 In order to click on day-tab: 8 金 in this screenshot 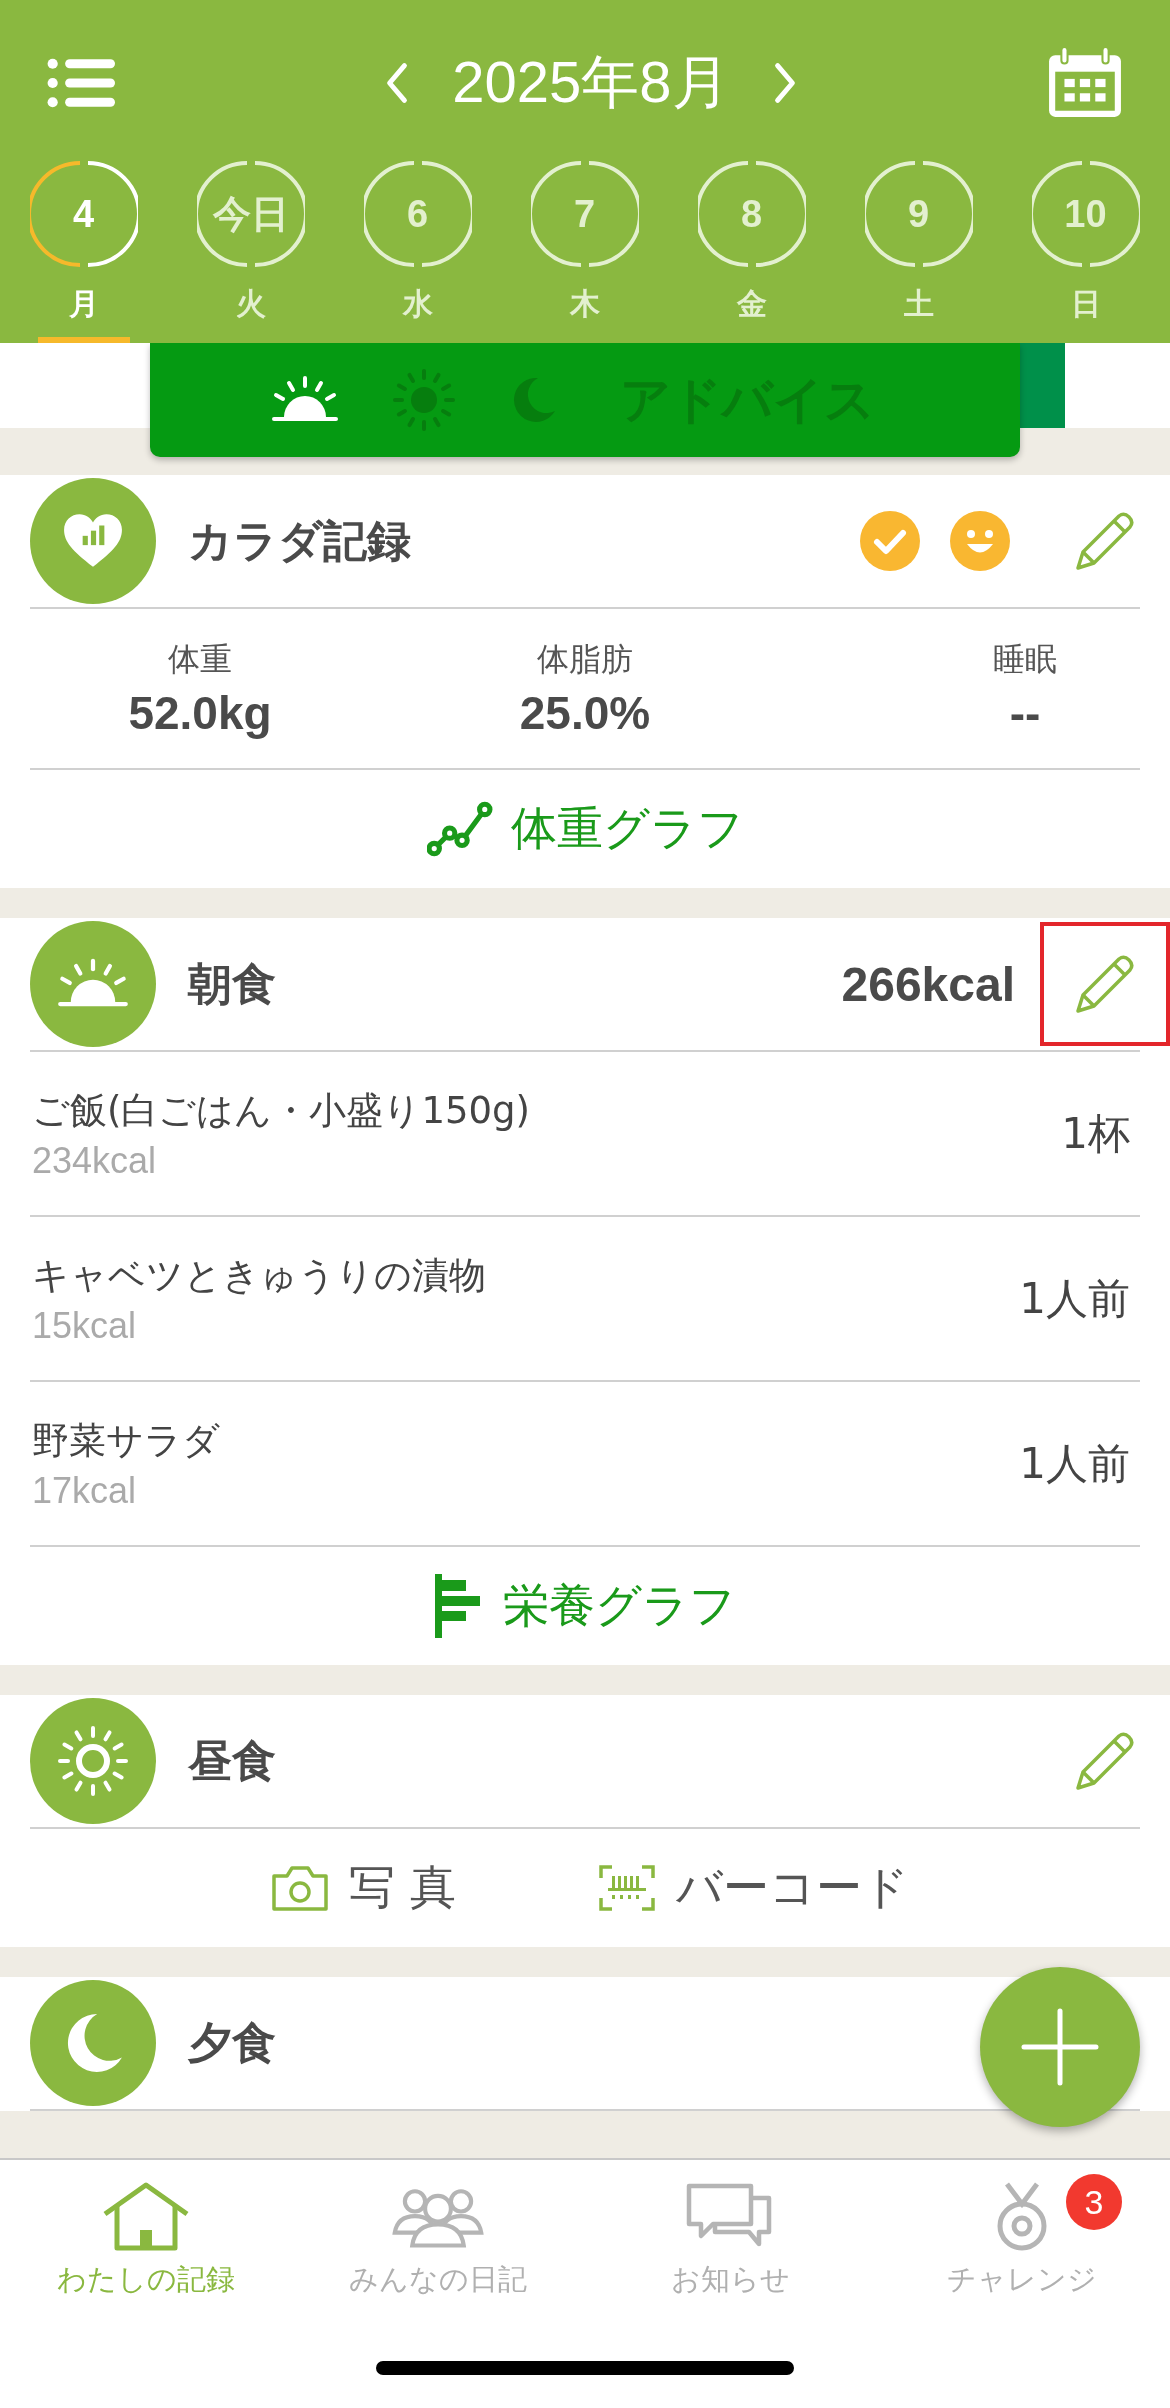, I will do `click(751, 234)`.